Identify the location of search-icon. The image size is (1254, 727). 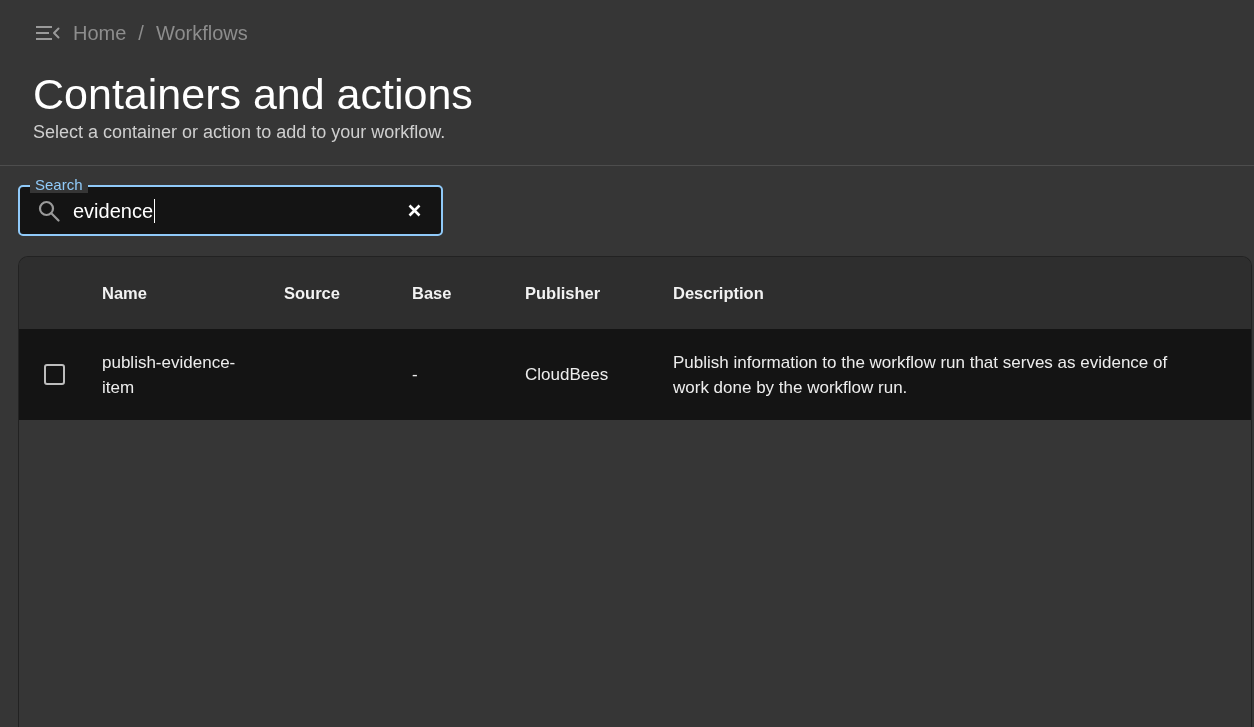
(49, 210).